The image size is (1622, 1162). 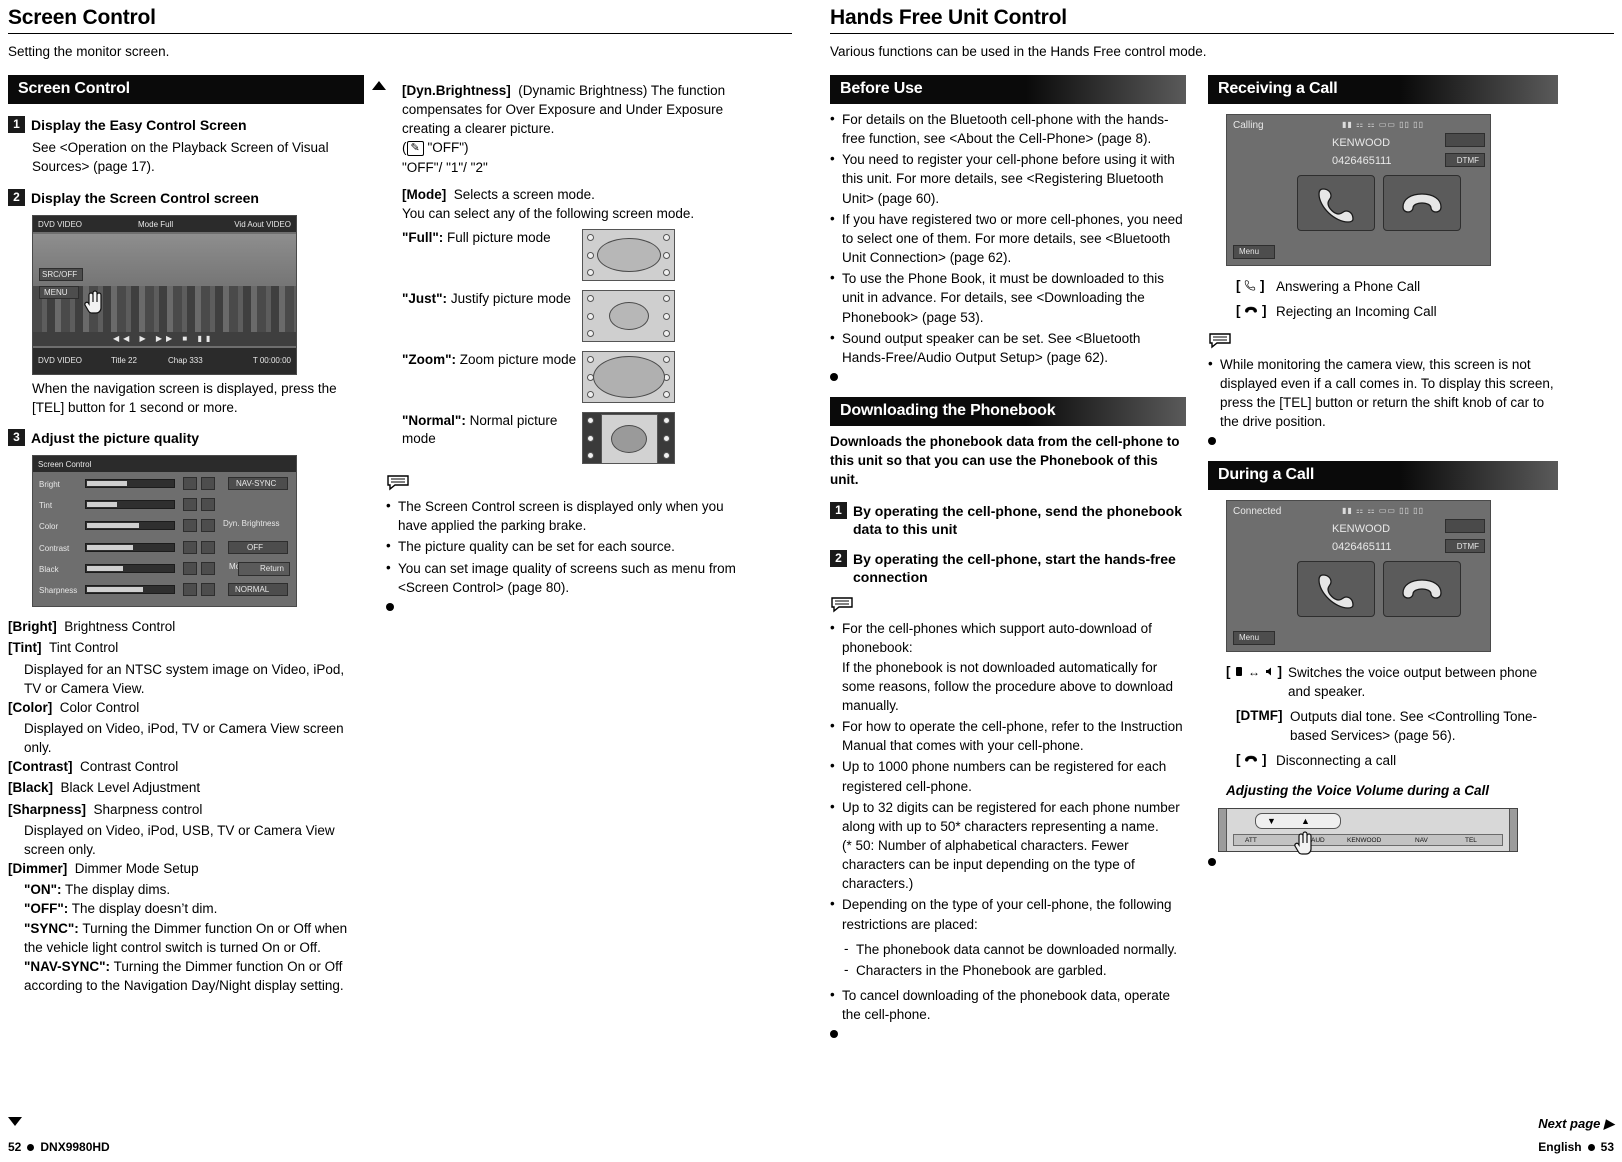 What do you see at coordinates (1356, 311) in the screenshot?
I see `reject-call-label: Rejecting an Incoming Call` at bounding box center [1356, 311].